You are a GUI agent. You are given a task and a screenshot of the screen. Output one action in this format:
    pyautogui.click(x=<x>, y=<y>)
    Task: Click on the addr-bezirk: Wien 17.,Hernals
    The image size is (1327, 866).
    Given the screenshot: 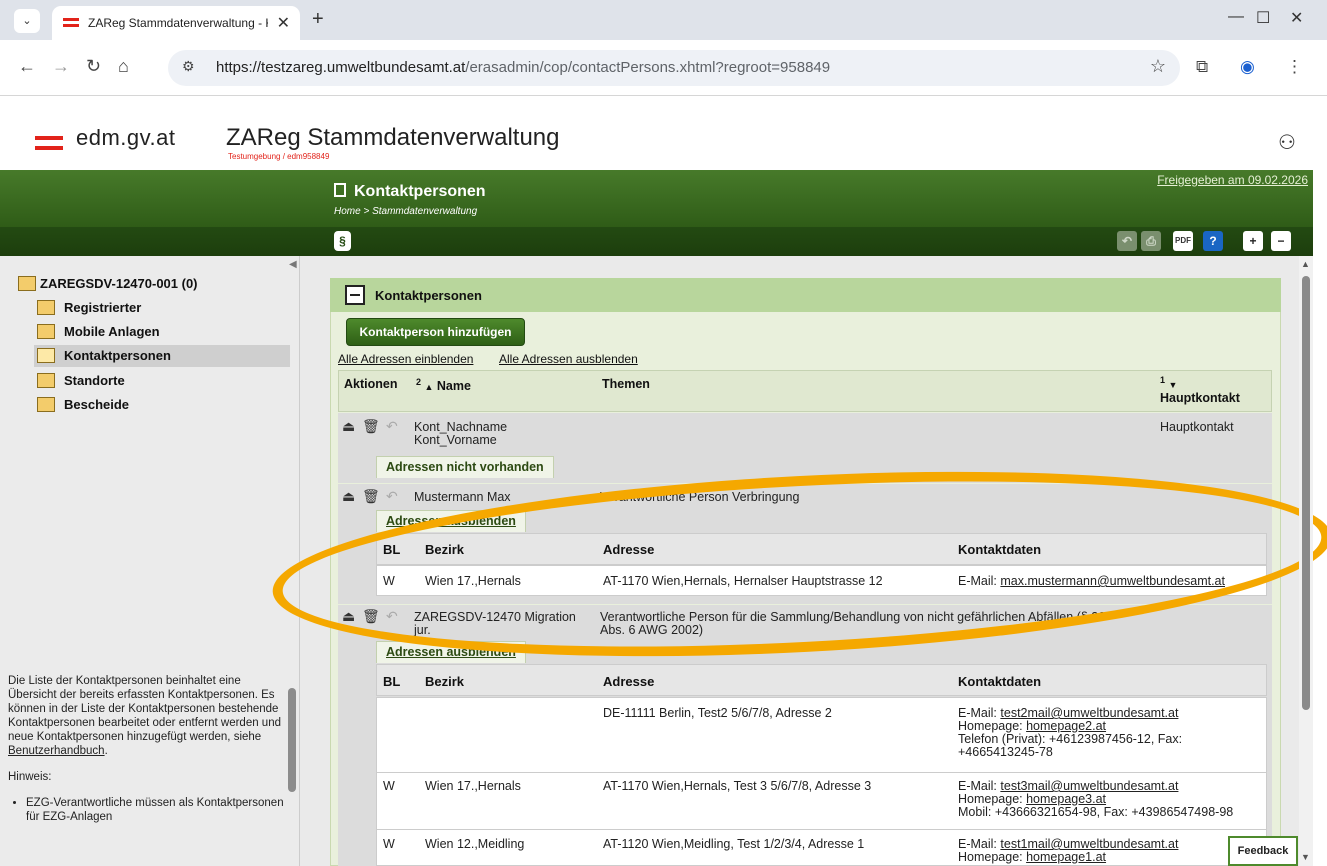 What is the action you would take?
    pyautogui.click(x=473, y=786)
    